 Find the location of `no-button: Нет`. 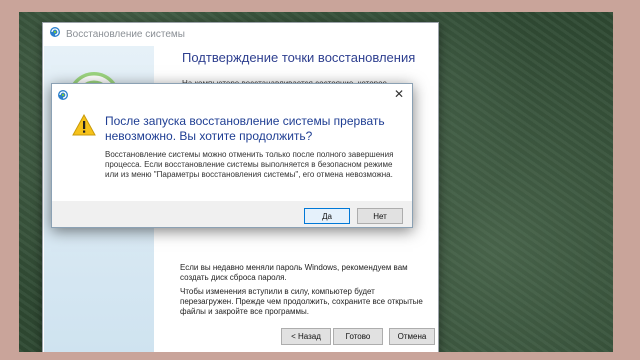

no-button: Нет is located at coordinates (380, 216).